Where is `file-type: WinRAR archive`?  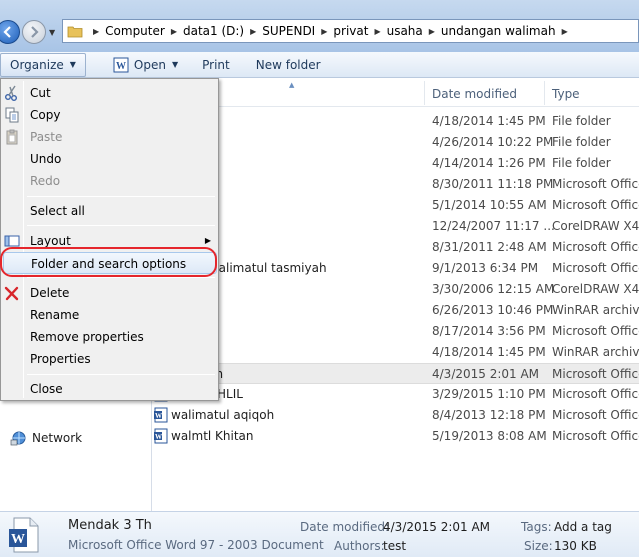 file-type: WinRAR archive is located at coordinates (595, 310).